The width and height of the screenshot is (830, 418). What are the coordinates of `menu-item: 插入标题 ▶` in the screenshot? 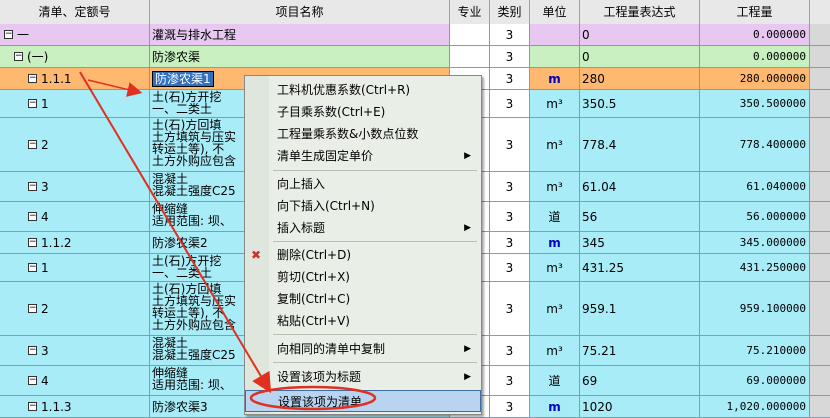 It's located at (363, 228).